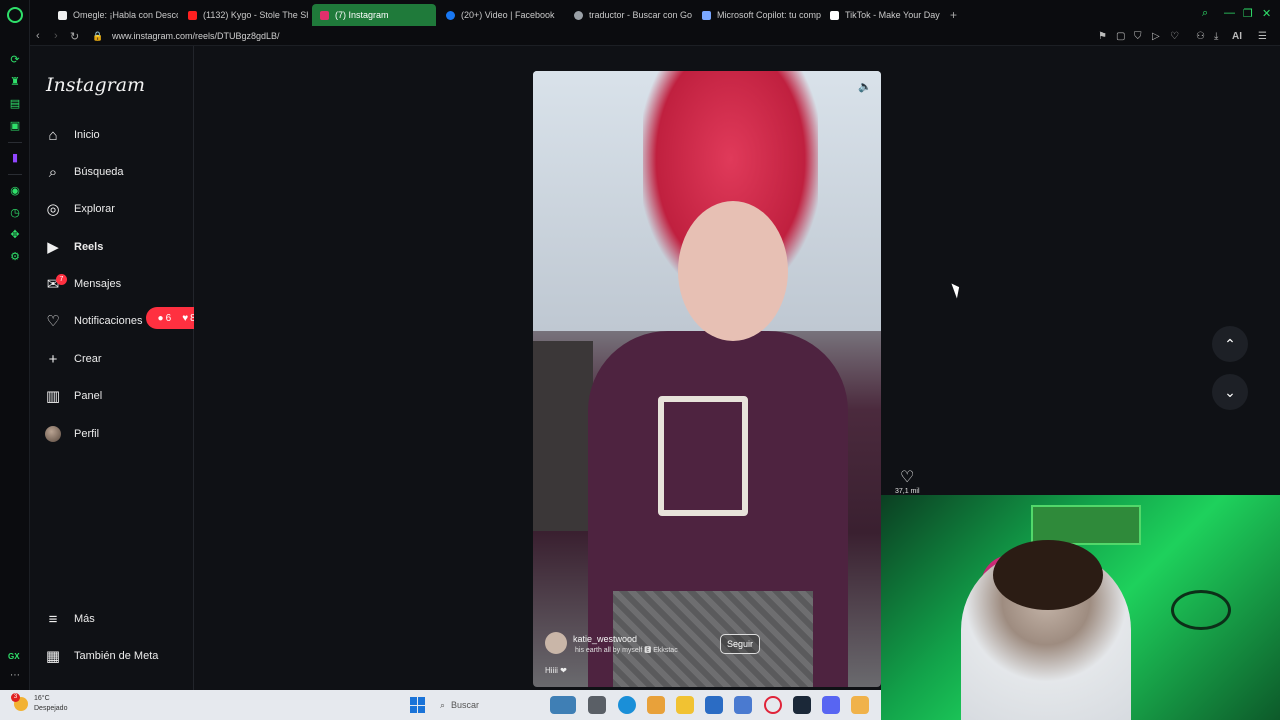 This screenshot has height=720, width=1280. Describe the element at coordinates (84, 172) in the screenshot. I see `nav-busqueda: ⌕ Búsqueda` at that location.